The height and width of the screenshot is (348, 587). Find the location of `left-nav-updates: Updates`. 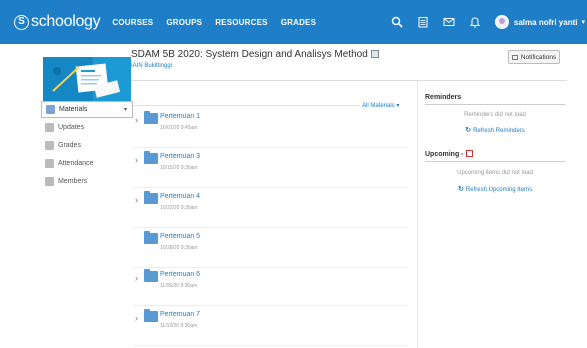

left-nav-updates: Updates is located at coordinates (87, 127).